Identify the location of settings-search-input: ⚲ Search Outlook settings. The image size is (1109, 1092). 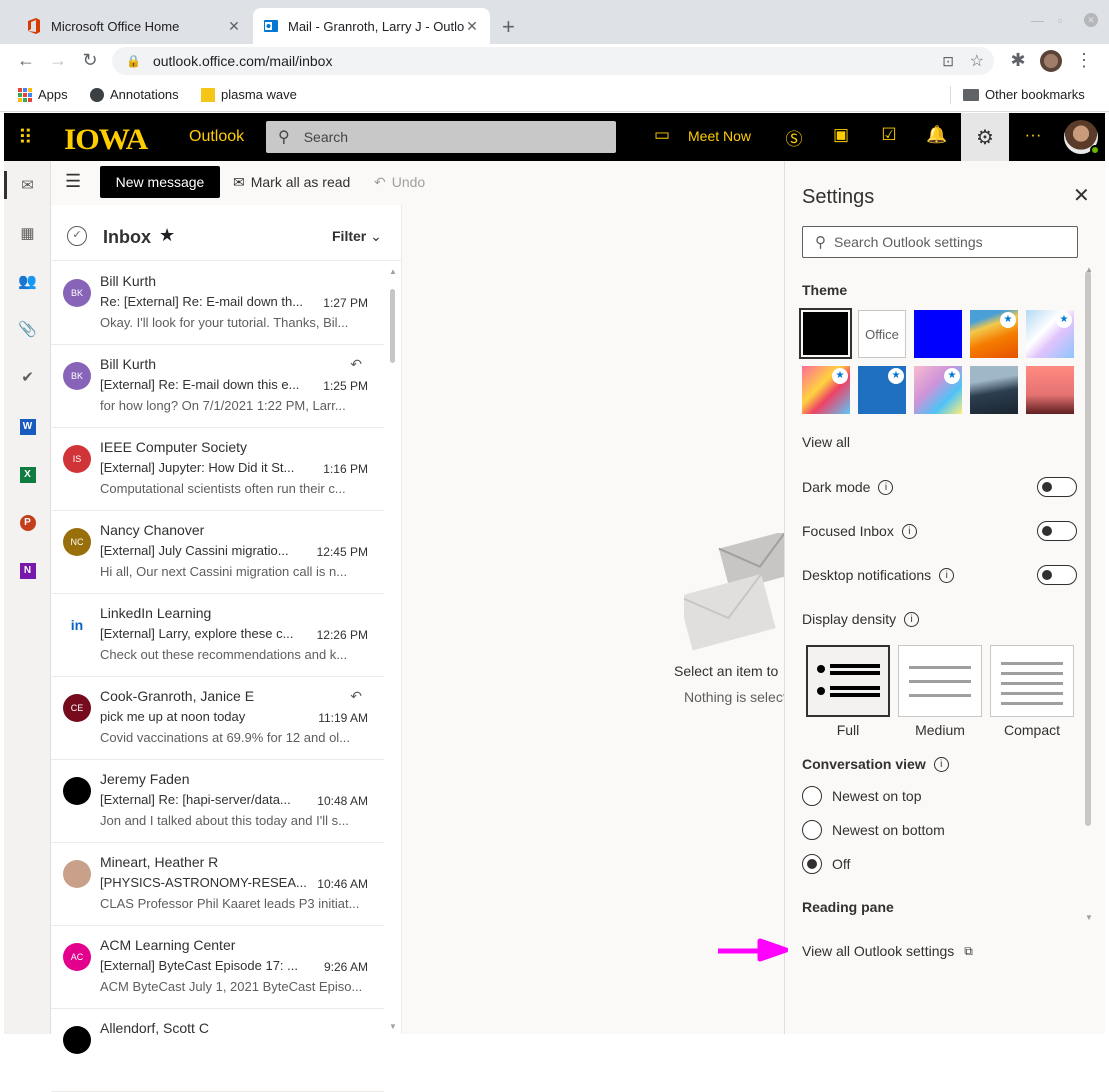
(940, 242).